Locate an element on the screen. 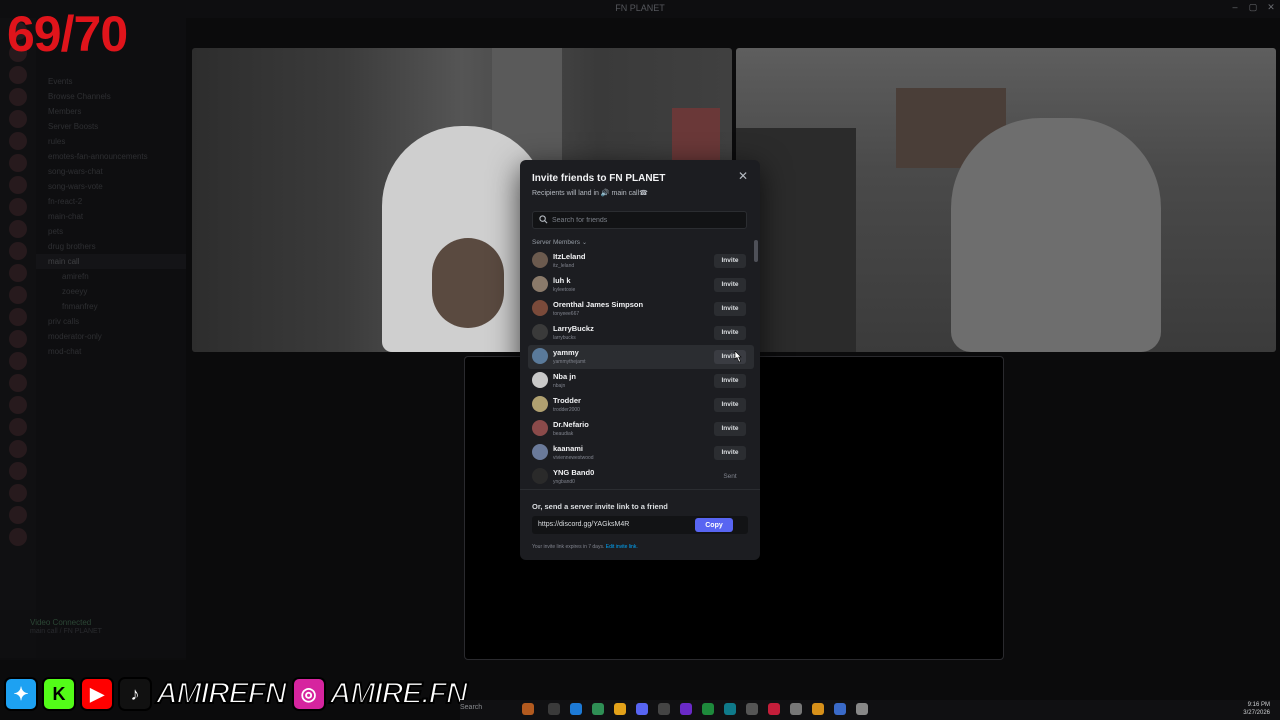 Image resolution: width=1280 pixels, height=720 pixels. close-icon: ✕ is located at coordinates (743, 176).